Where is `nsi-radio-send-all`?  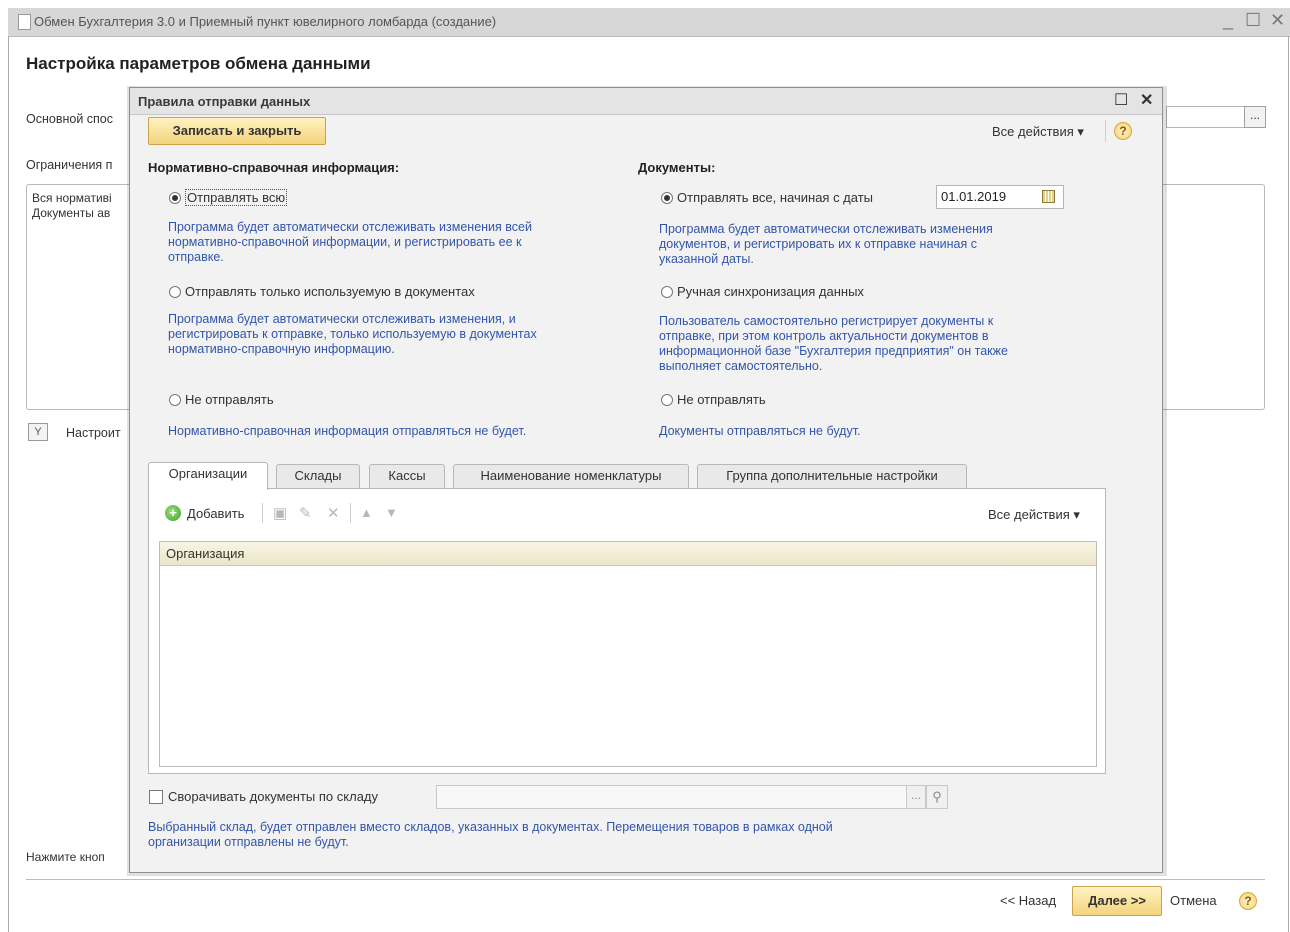
nsi-radio-send-all is located at coordinates (175, 198).